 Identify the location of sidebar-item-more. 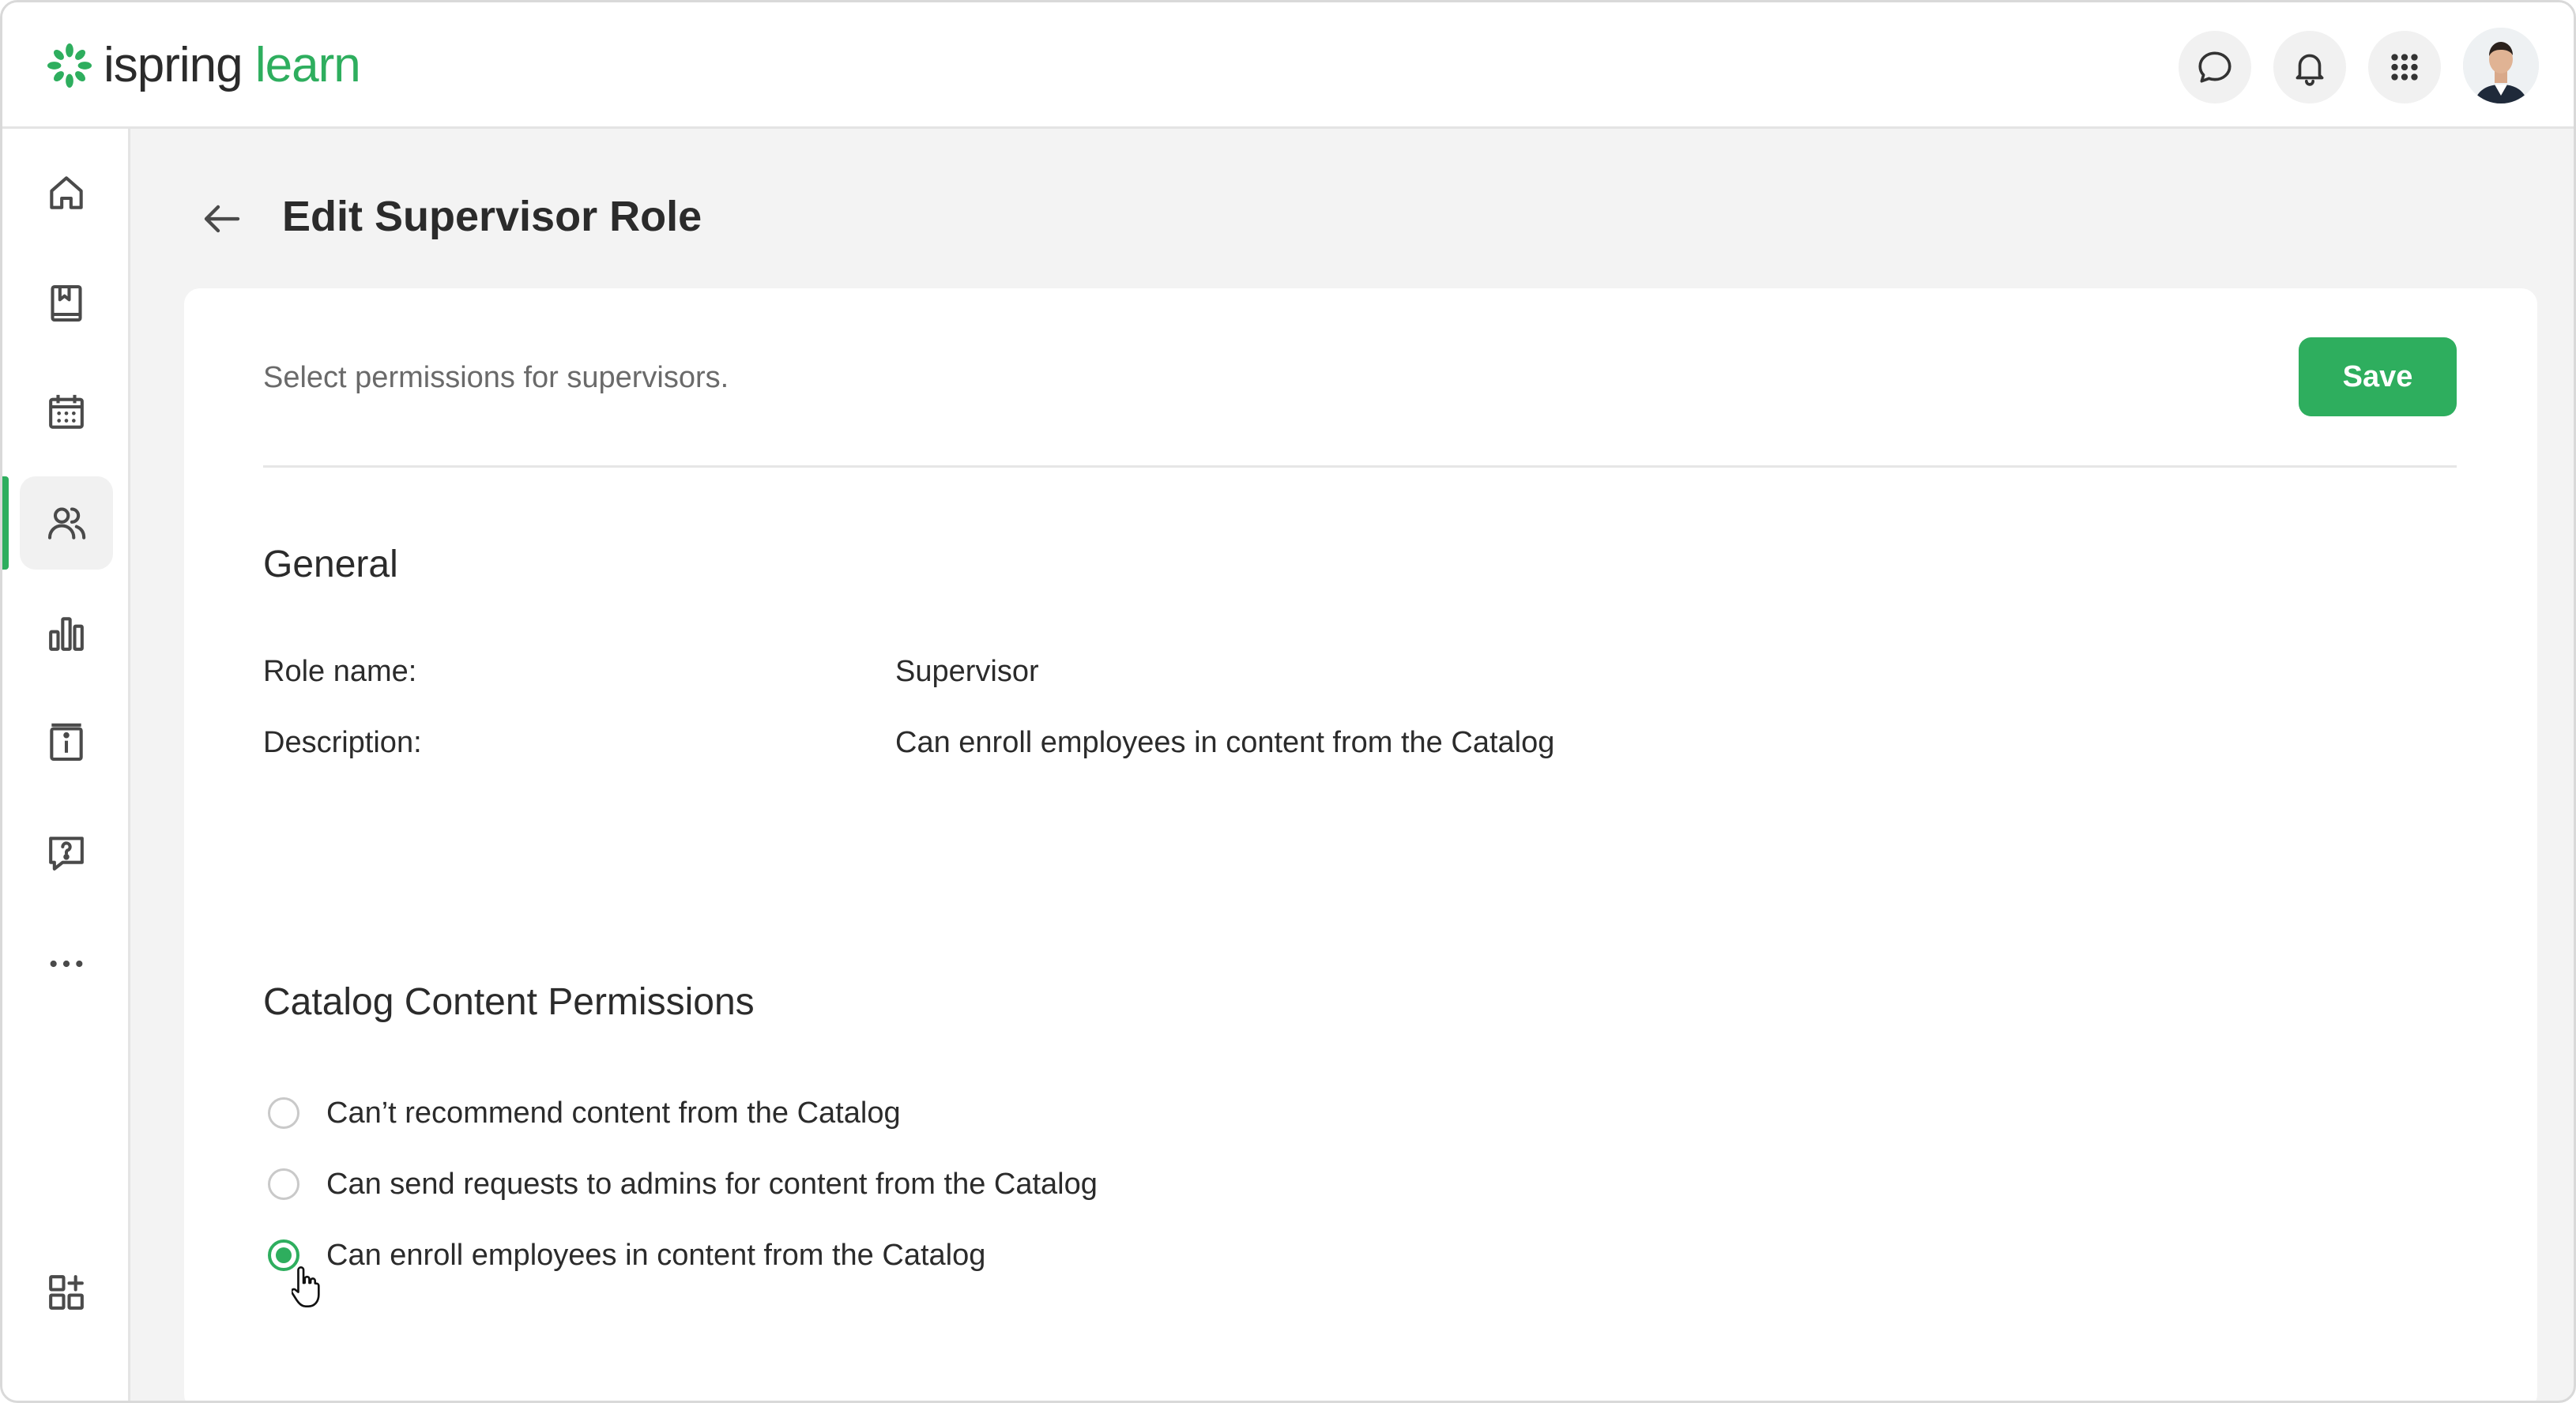
(66, 963).